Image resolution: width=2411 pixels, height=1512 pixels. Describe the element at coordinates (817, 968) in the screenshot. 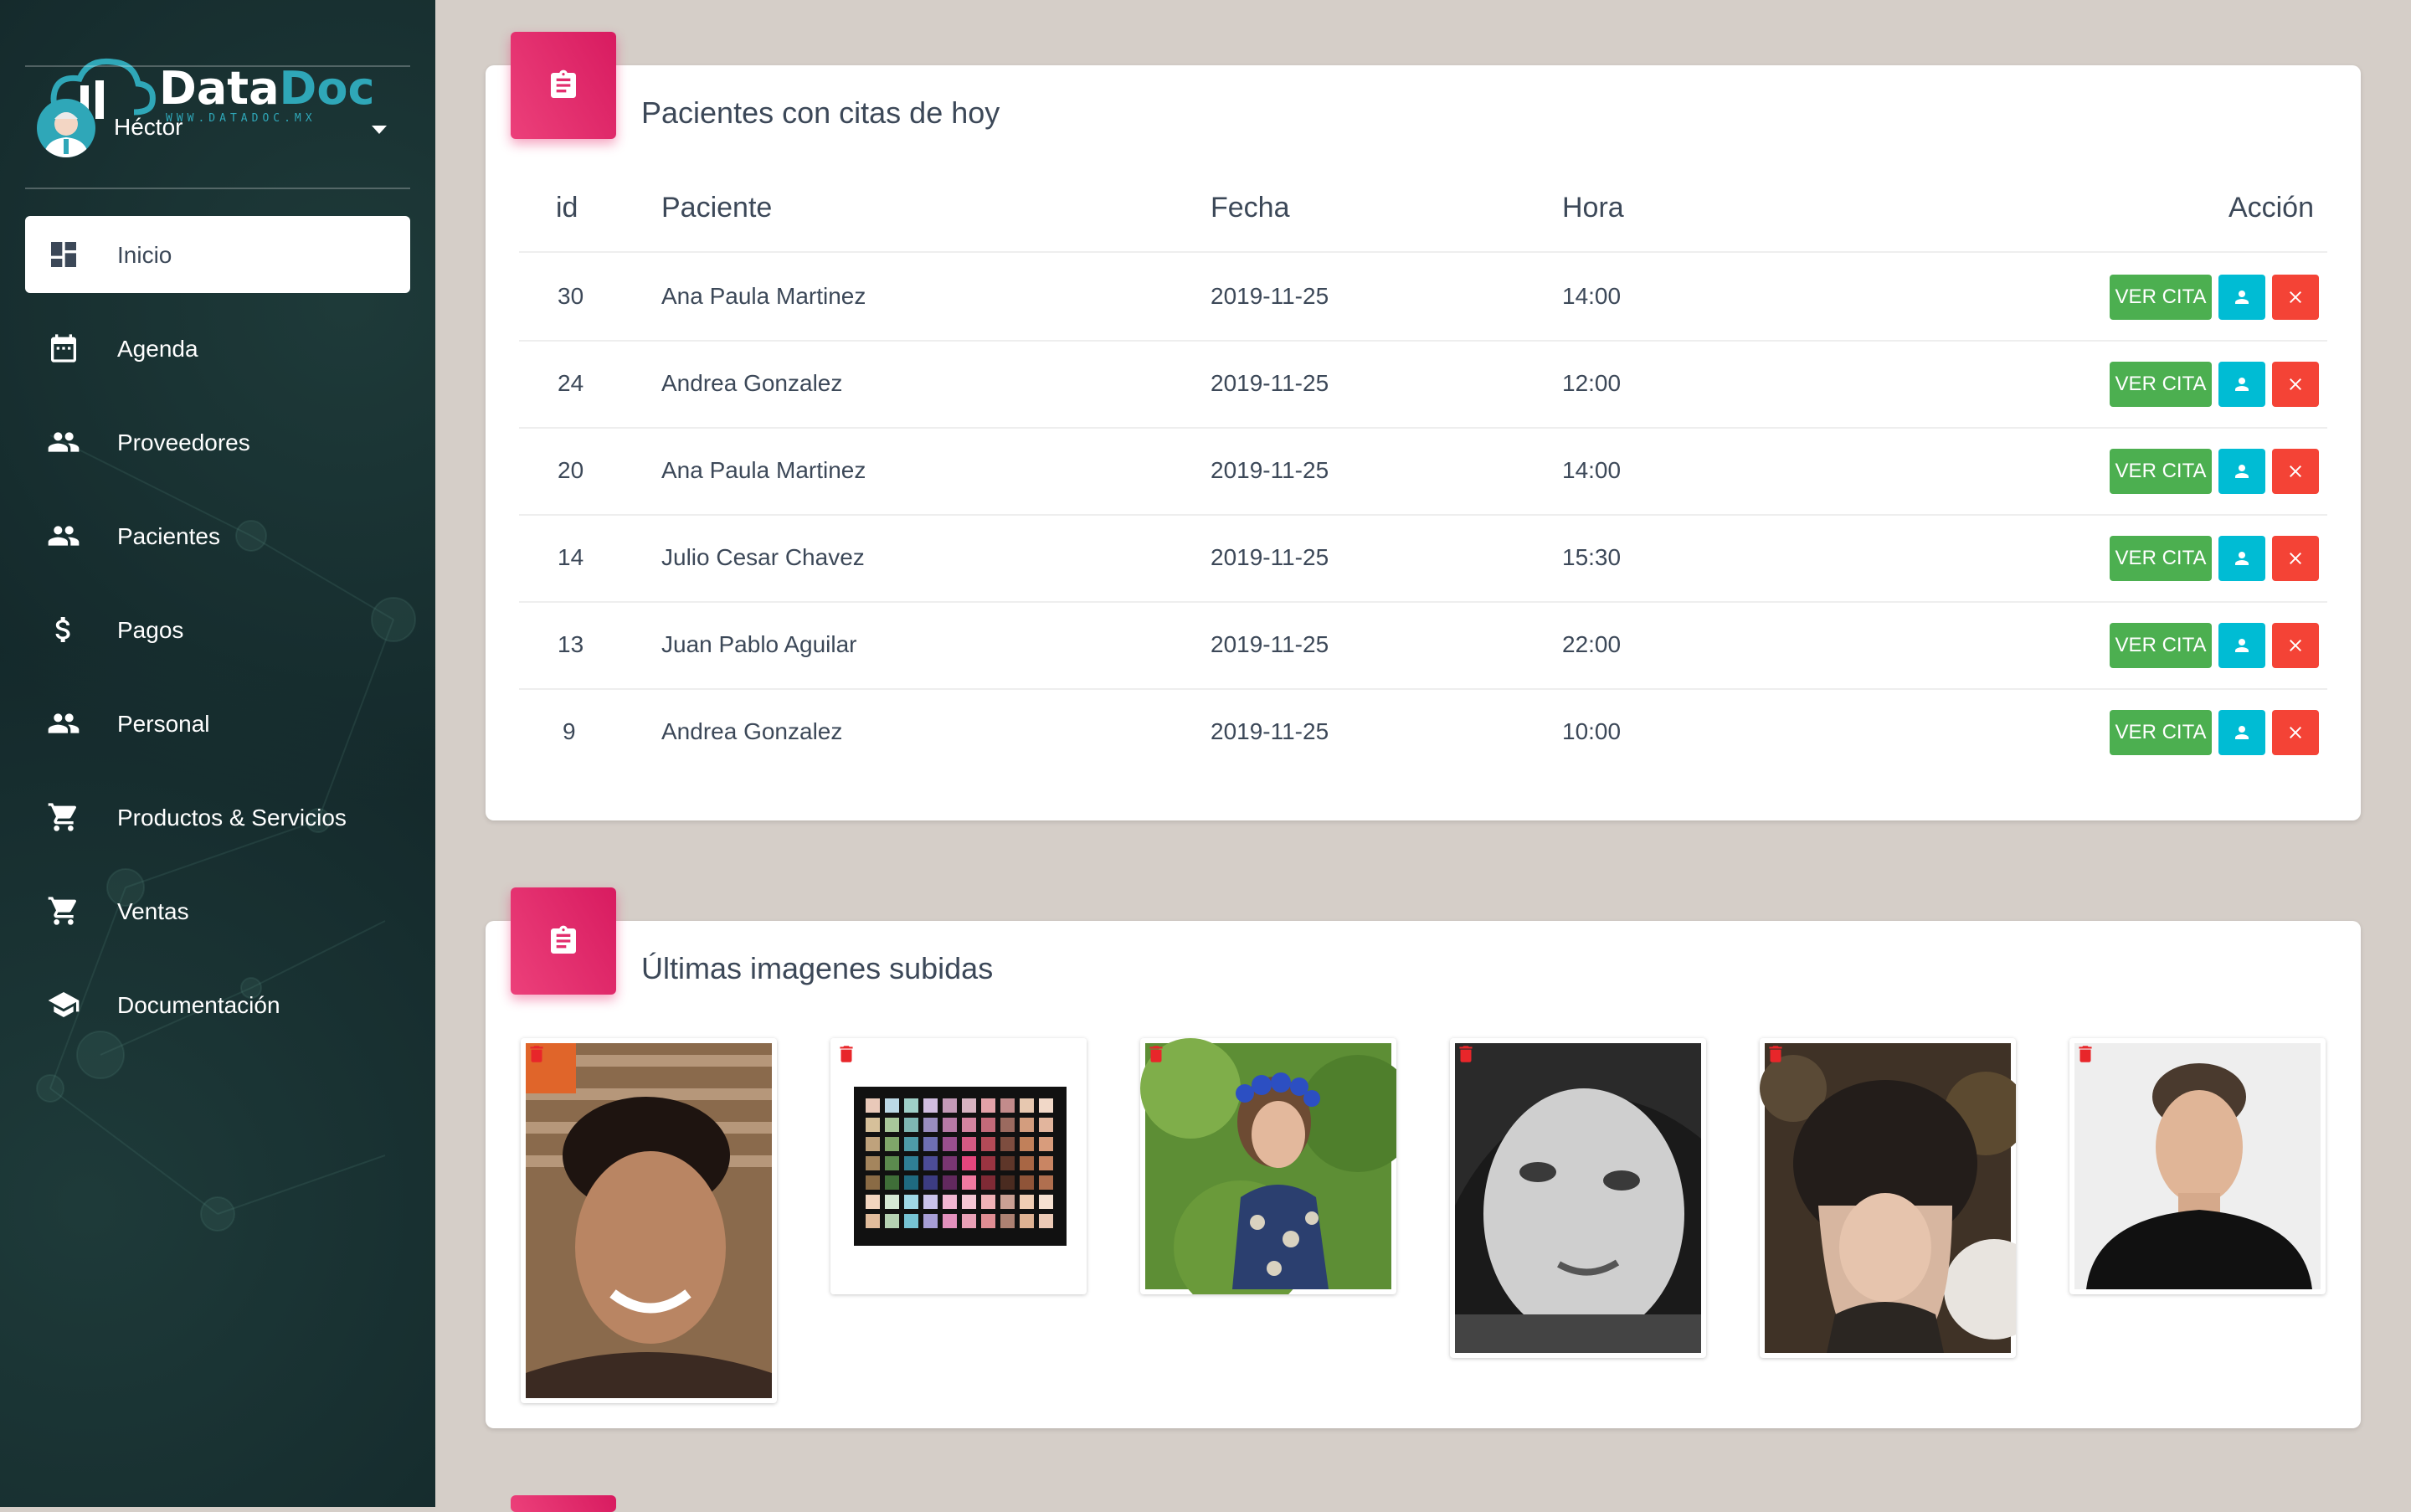

I see `card-title: Últimas imagenes subidas` at that location.